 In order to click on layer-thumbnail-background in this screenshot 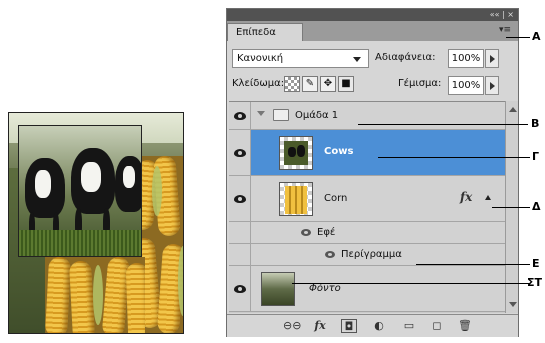, I will do `click(278, 289)`.